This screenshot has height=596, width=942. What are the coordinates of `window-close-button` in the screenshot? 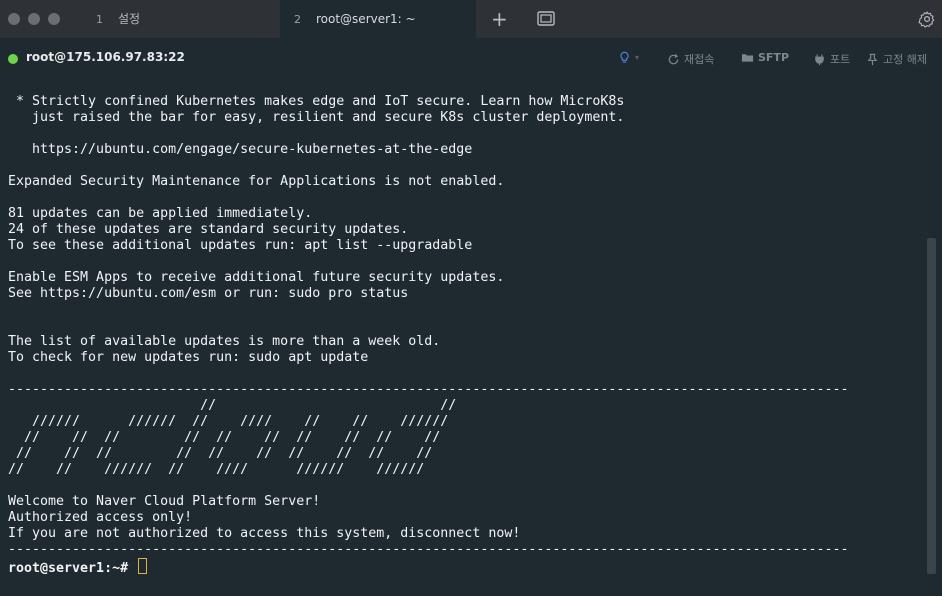 It's located at (14, 19).